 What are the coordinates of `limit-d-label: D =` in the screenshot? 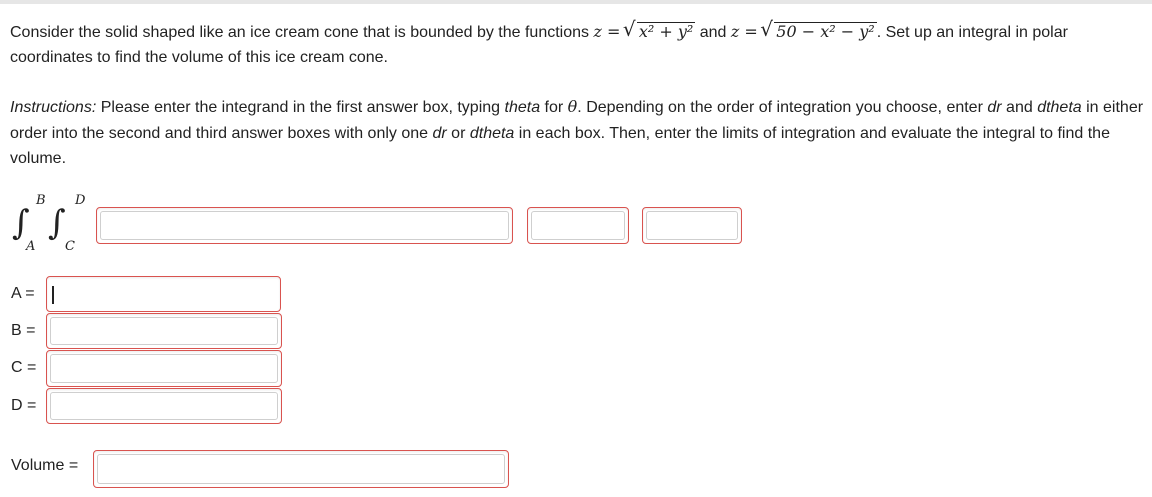 It's located at (24, 405).